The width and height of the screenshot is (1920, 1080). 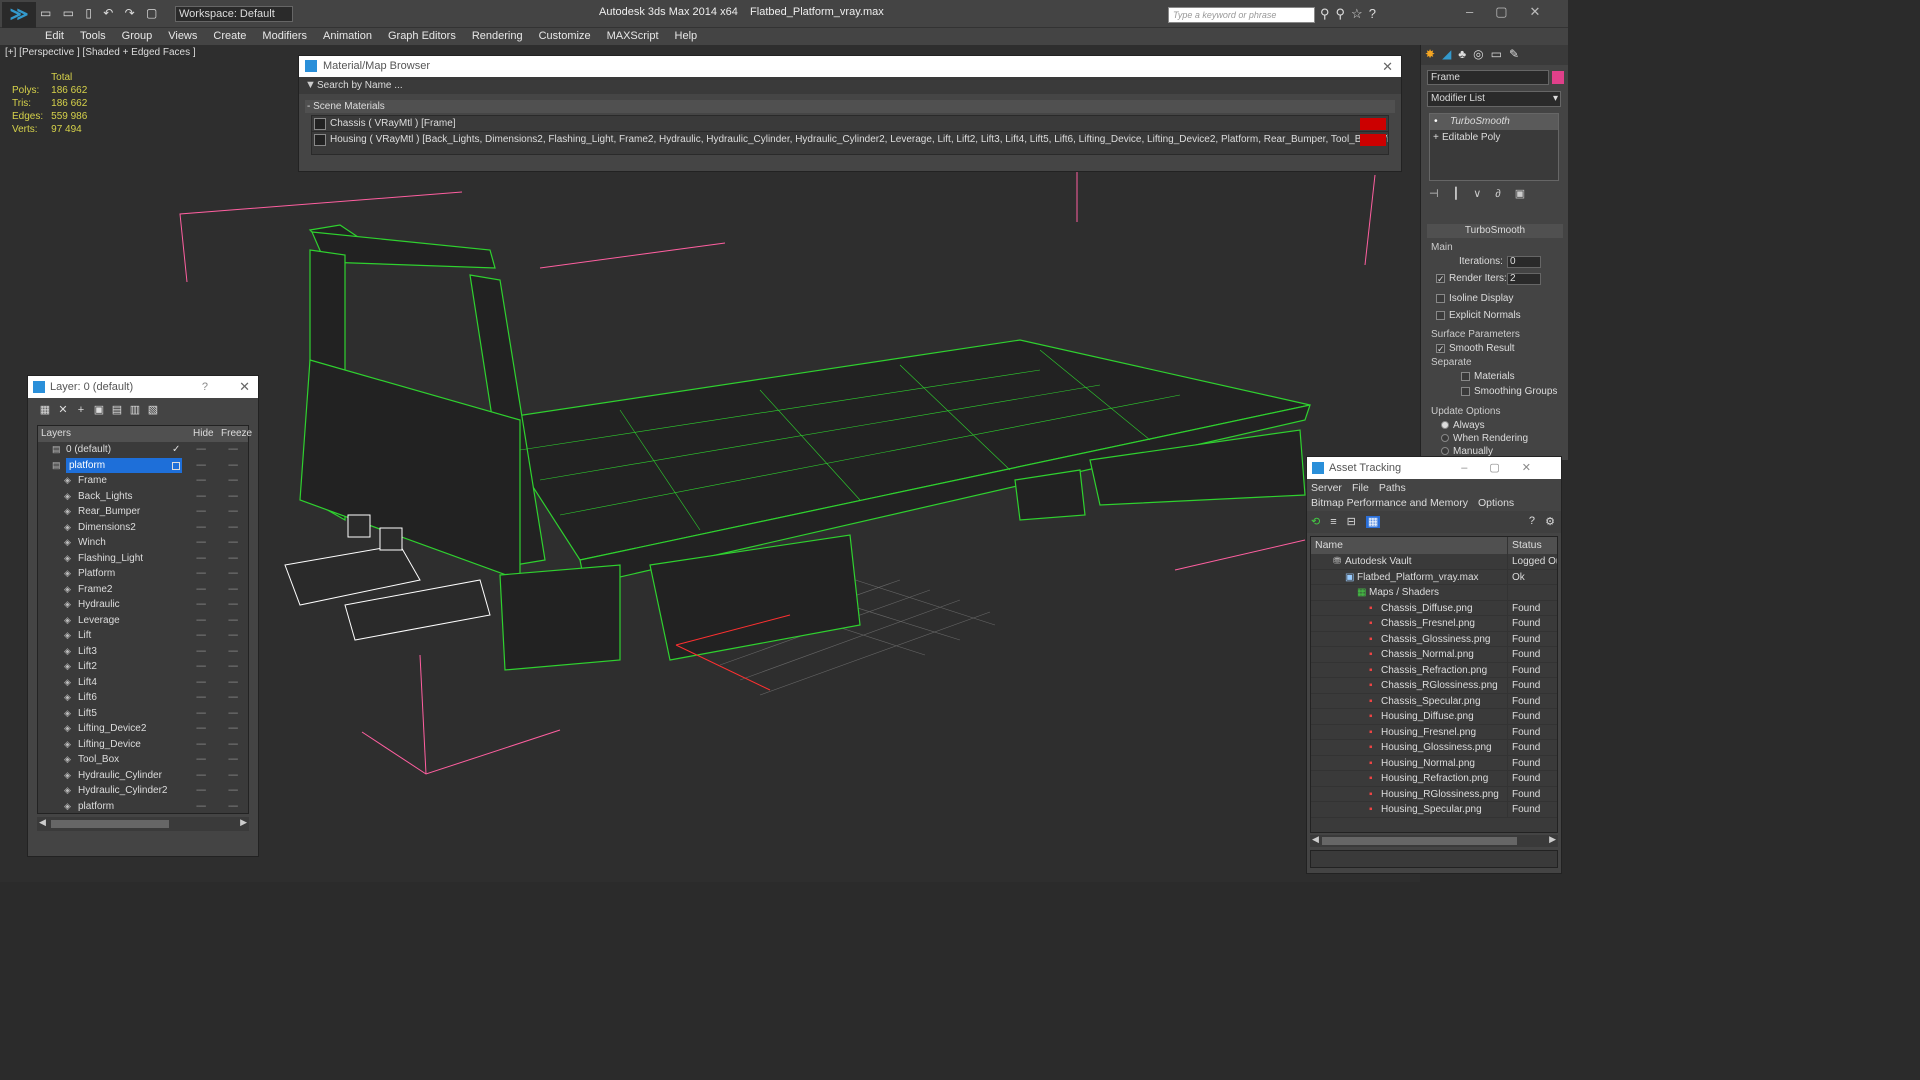 I want to click on asset-row: ▪ Housing_RGlossiness.png Found, so click(x=1434, y=794).